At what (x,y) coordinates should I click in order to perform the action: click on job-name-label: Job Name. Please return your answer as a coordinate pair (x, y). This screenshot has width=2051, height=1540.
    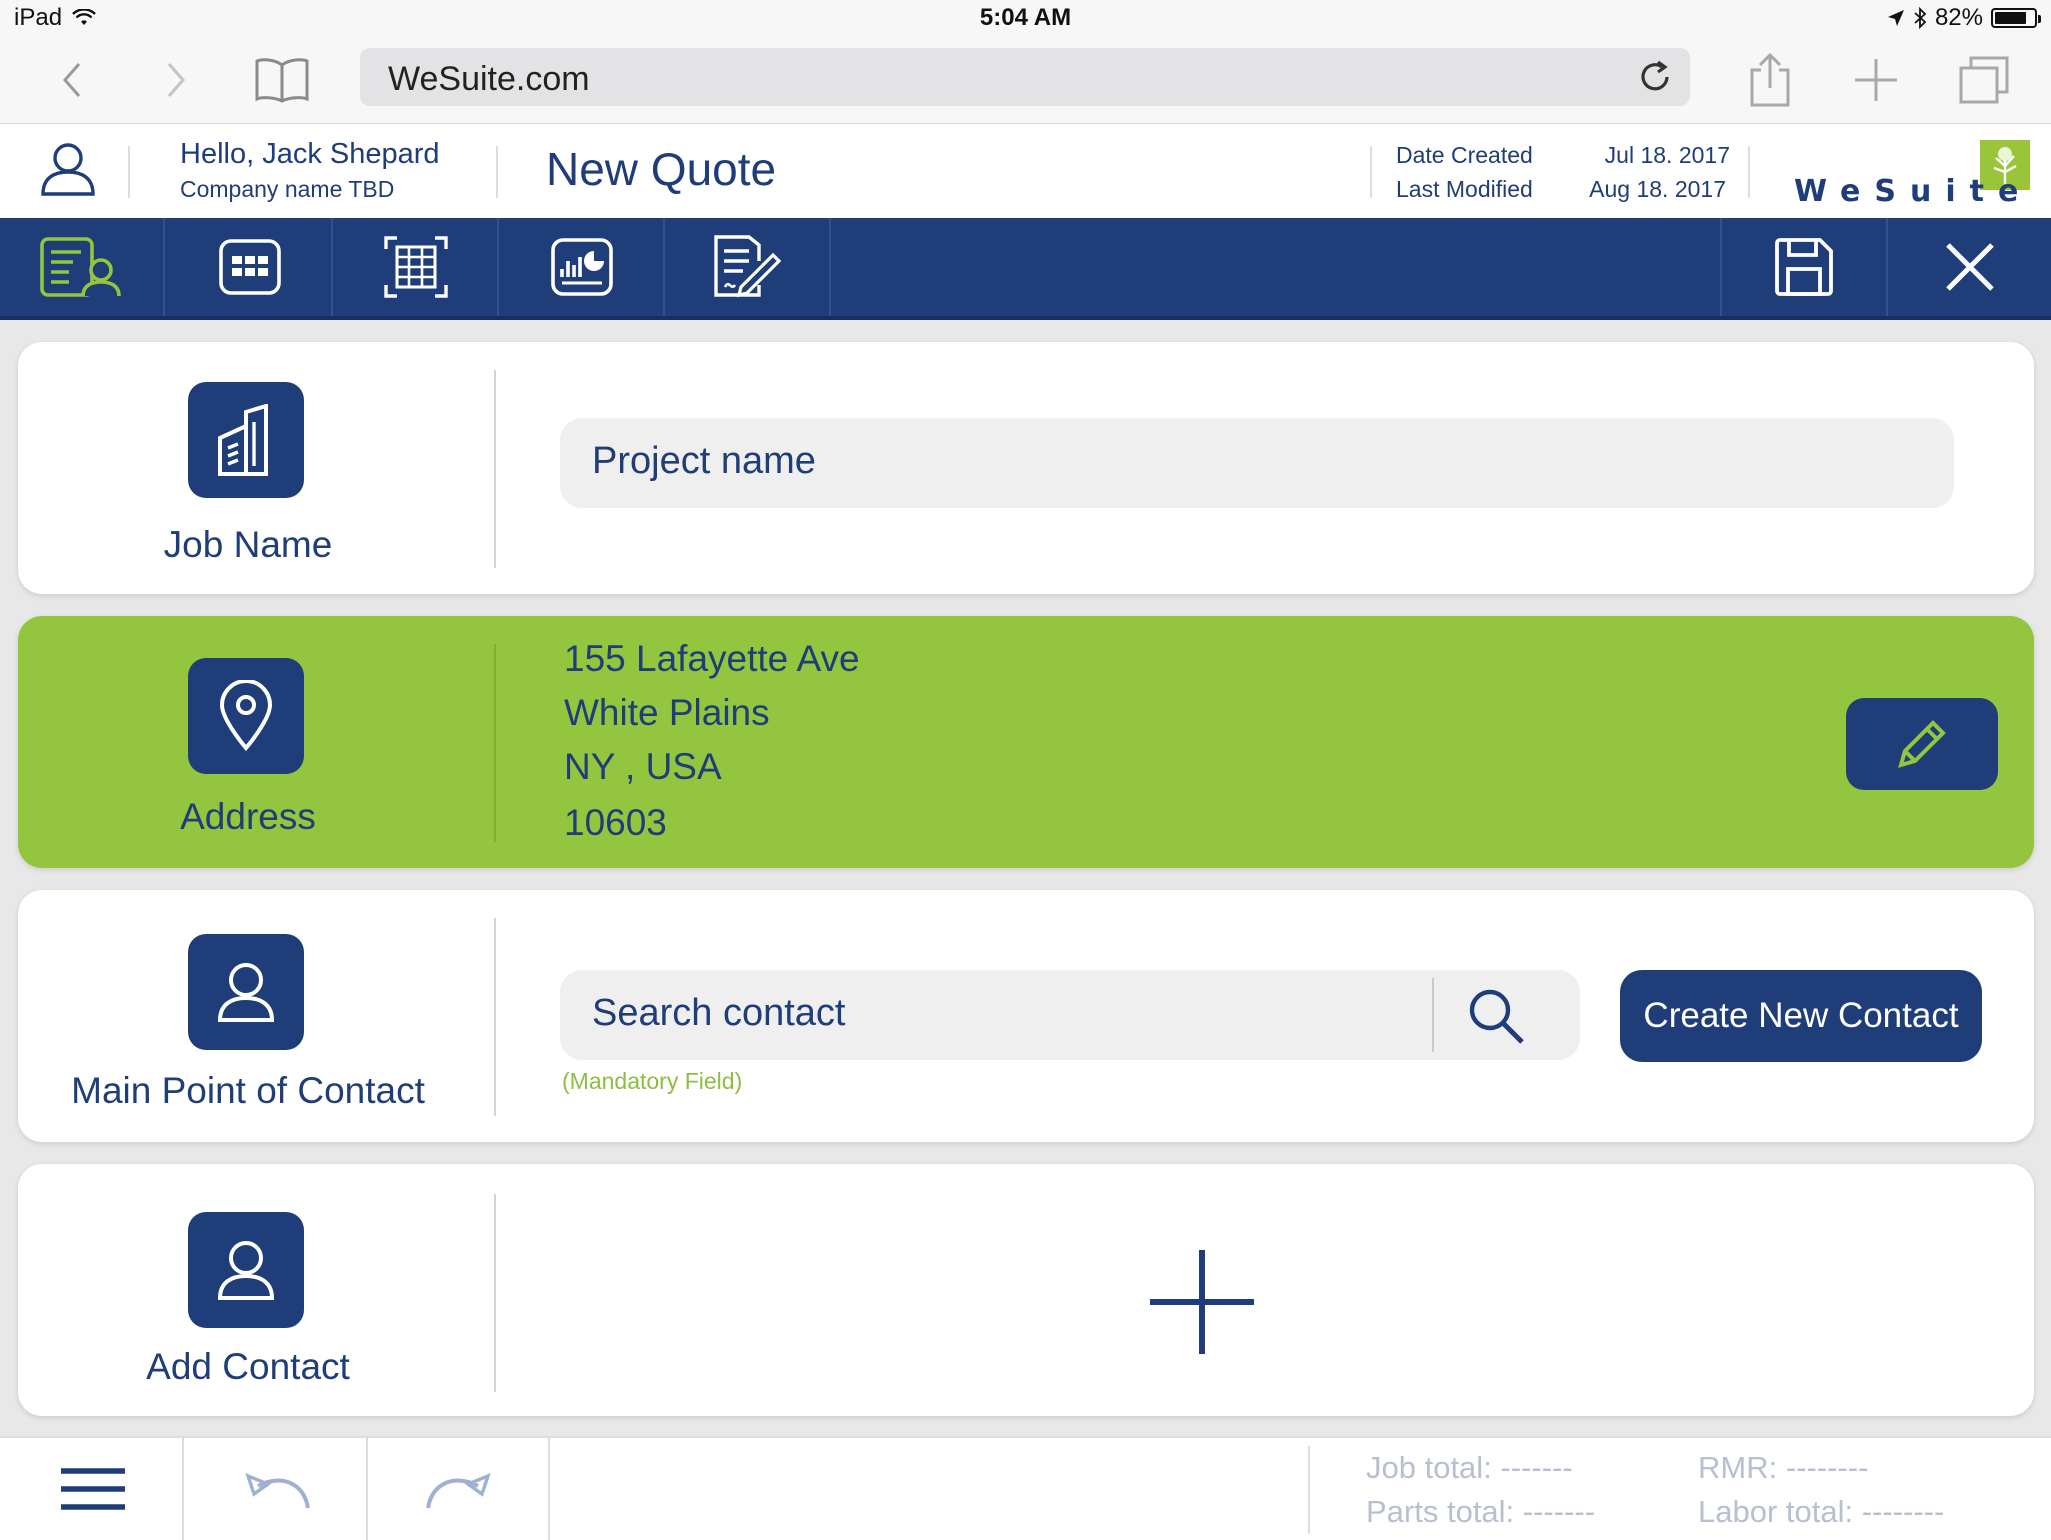
    Looking at the image, I should click on (248, 544).